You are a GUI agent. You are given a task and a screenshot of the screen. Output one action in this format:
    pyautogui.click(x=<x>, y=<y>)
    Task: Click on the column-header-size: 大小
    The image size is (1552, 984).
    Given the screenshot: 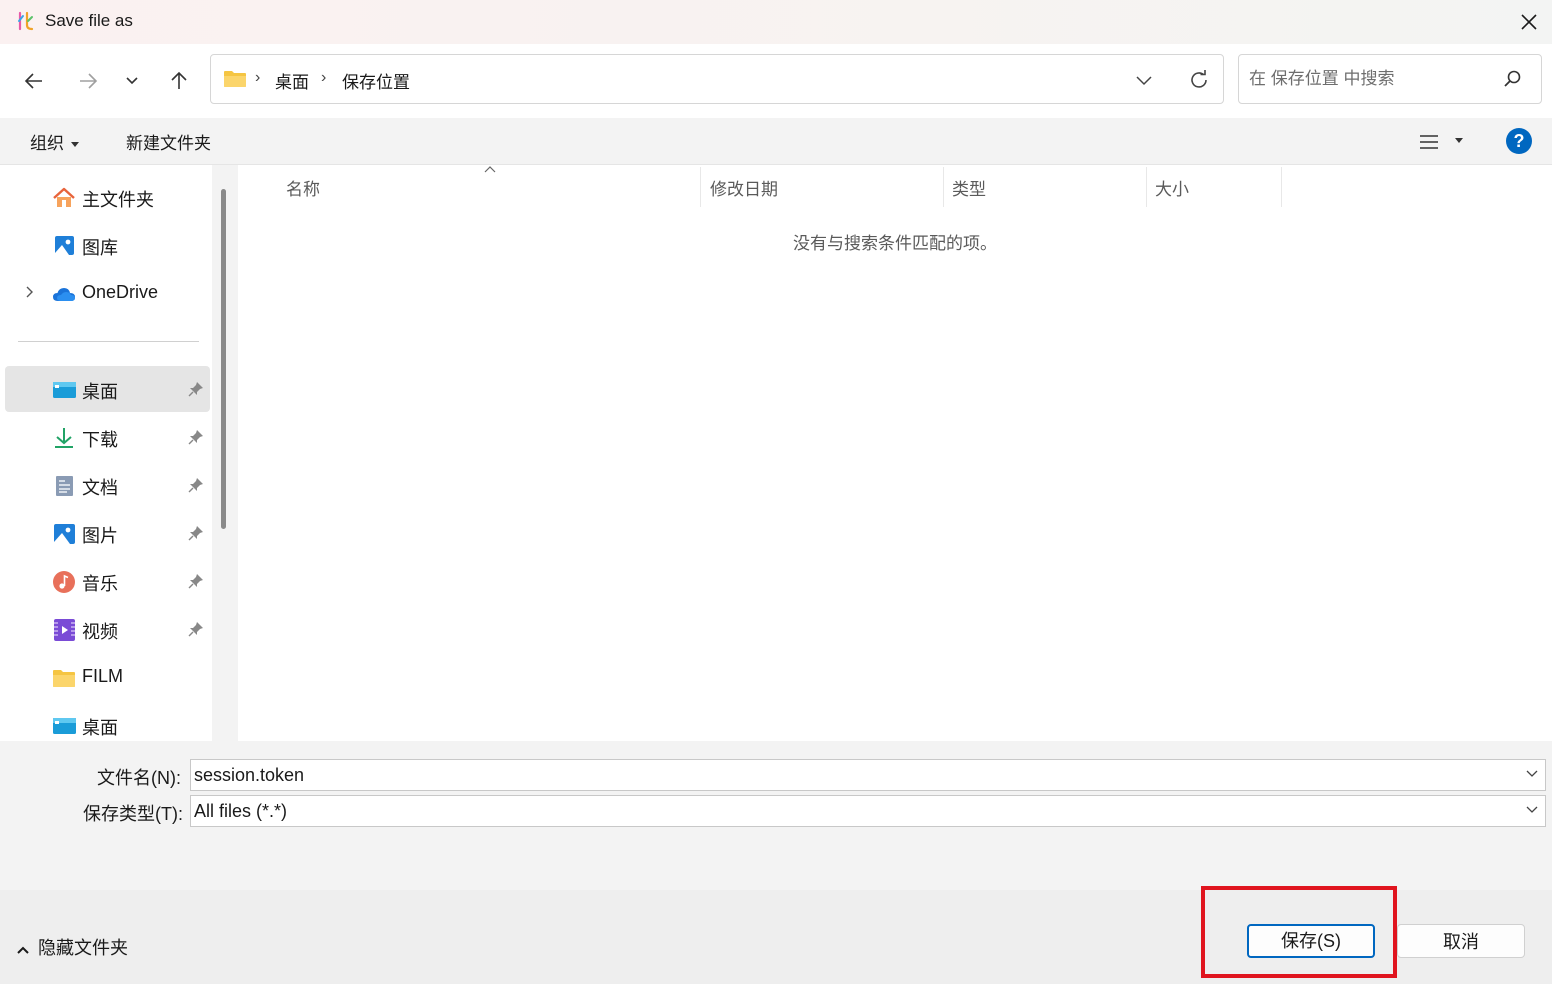 What is the action you would take?
    pyautogui.click(x=1172, y=187)
    